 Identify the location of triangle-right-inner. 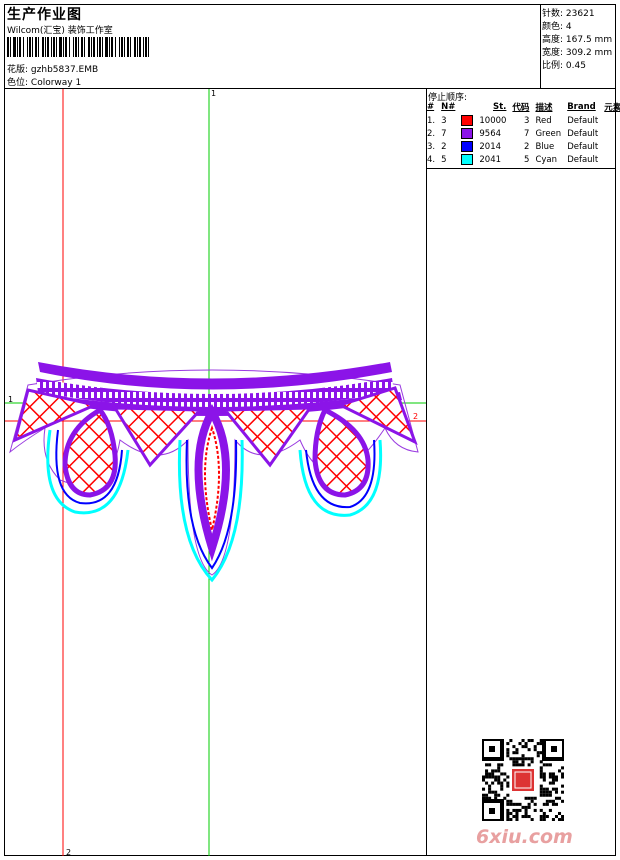
(267, 437).